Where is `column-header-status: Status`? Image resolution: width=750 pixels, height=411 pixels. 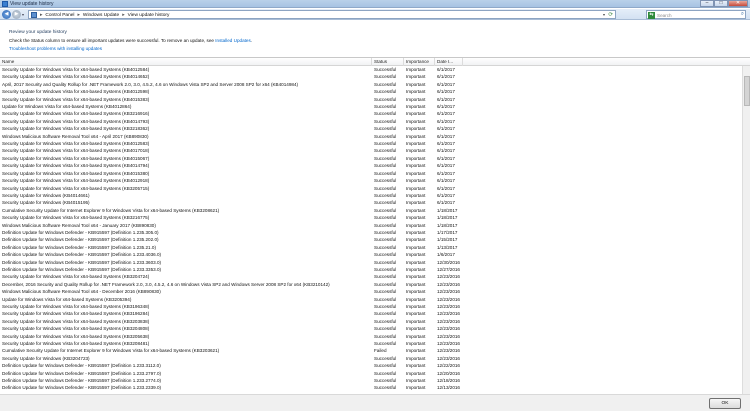
column-header-status: Status is located at coordinates (388, 62).